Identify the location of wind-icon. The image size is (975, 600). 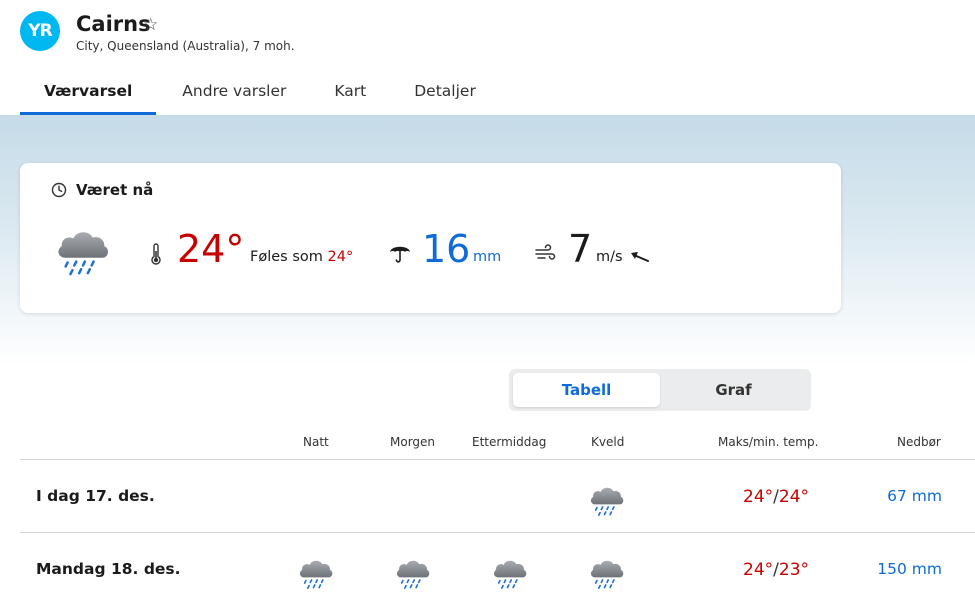
(545, 252).